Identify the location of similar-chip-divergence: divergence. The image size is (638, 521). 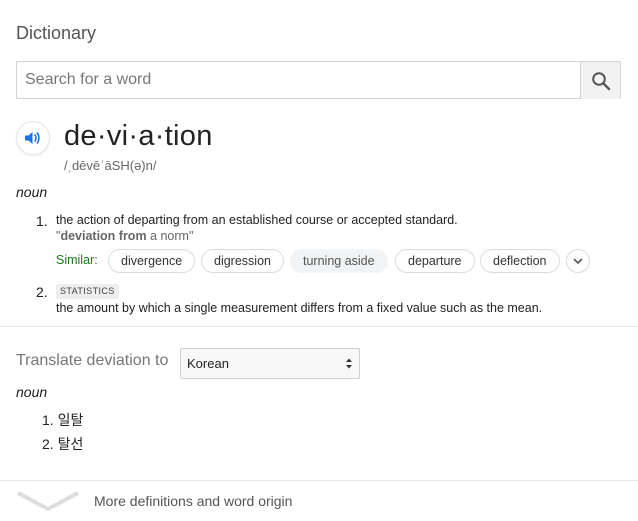
(152, 261).